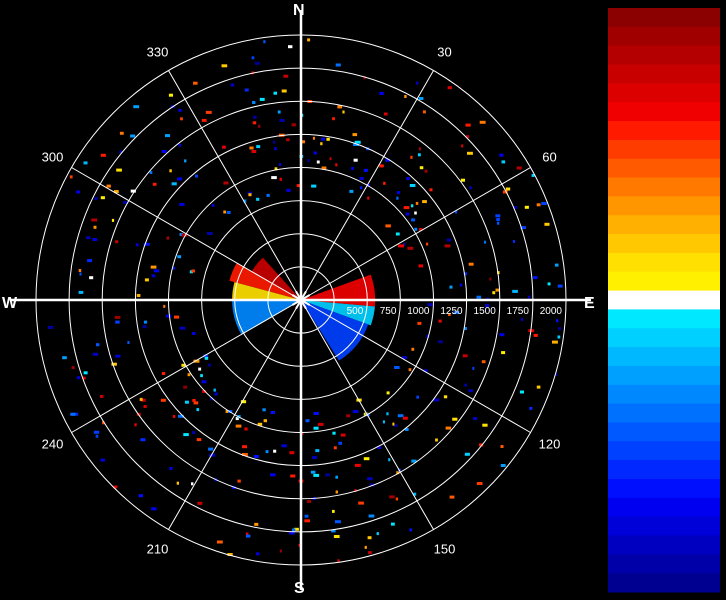  What do you see at coordinates (627, 414) in the screenshot?
I see `colorbar-label: -4.00m/s` at bounding box center [627, 414].